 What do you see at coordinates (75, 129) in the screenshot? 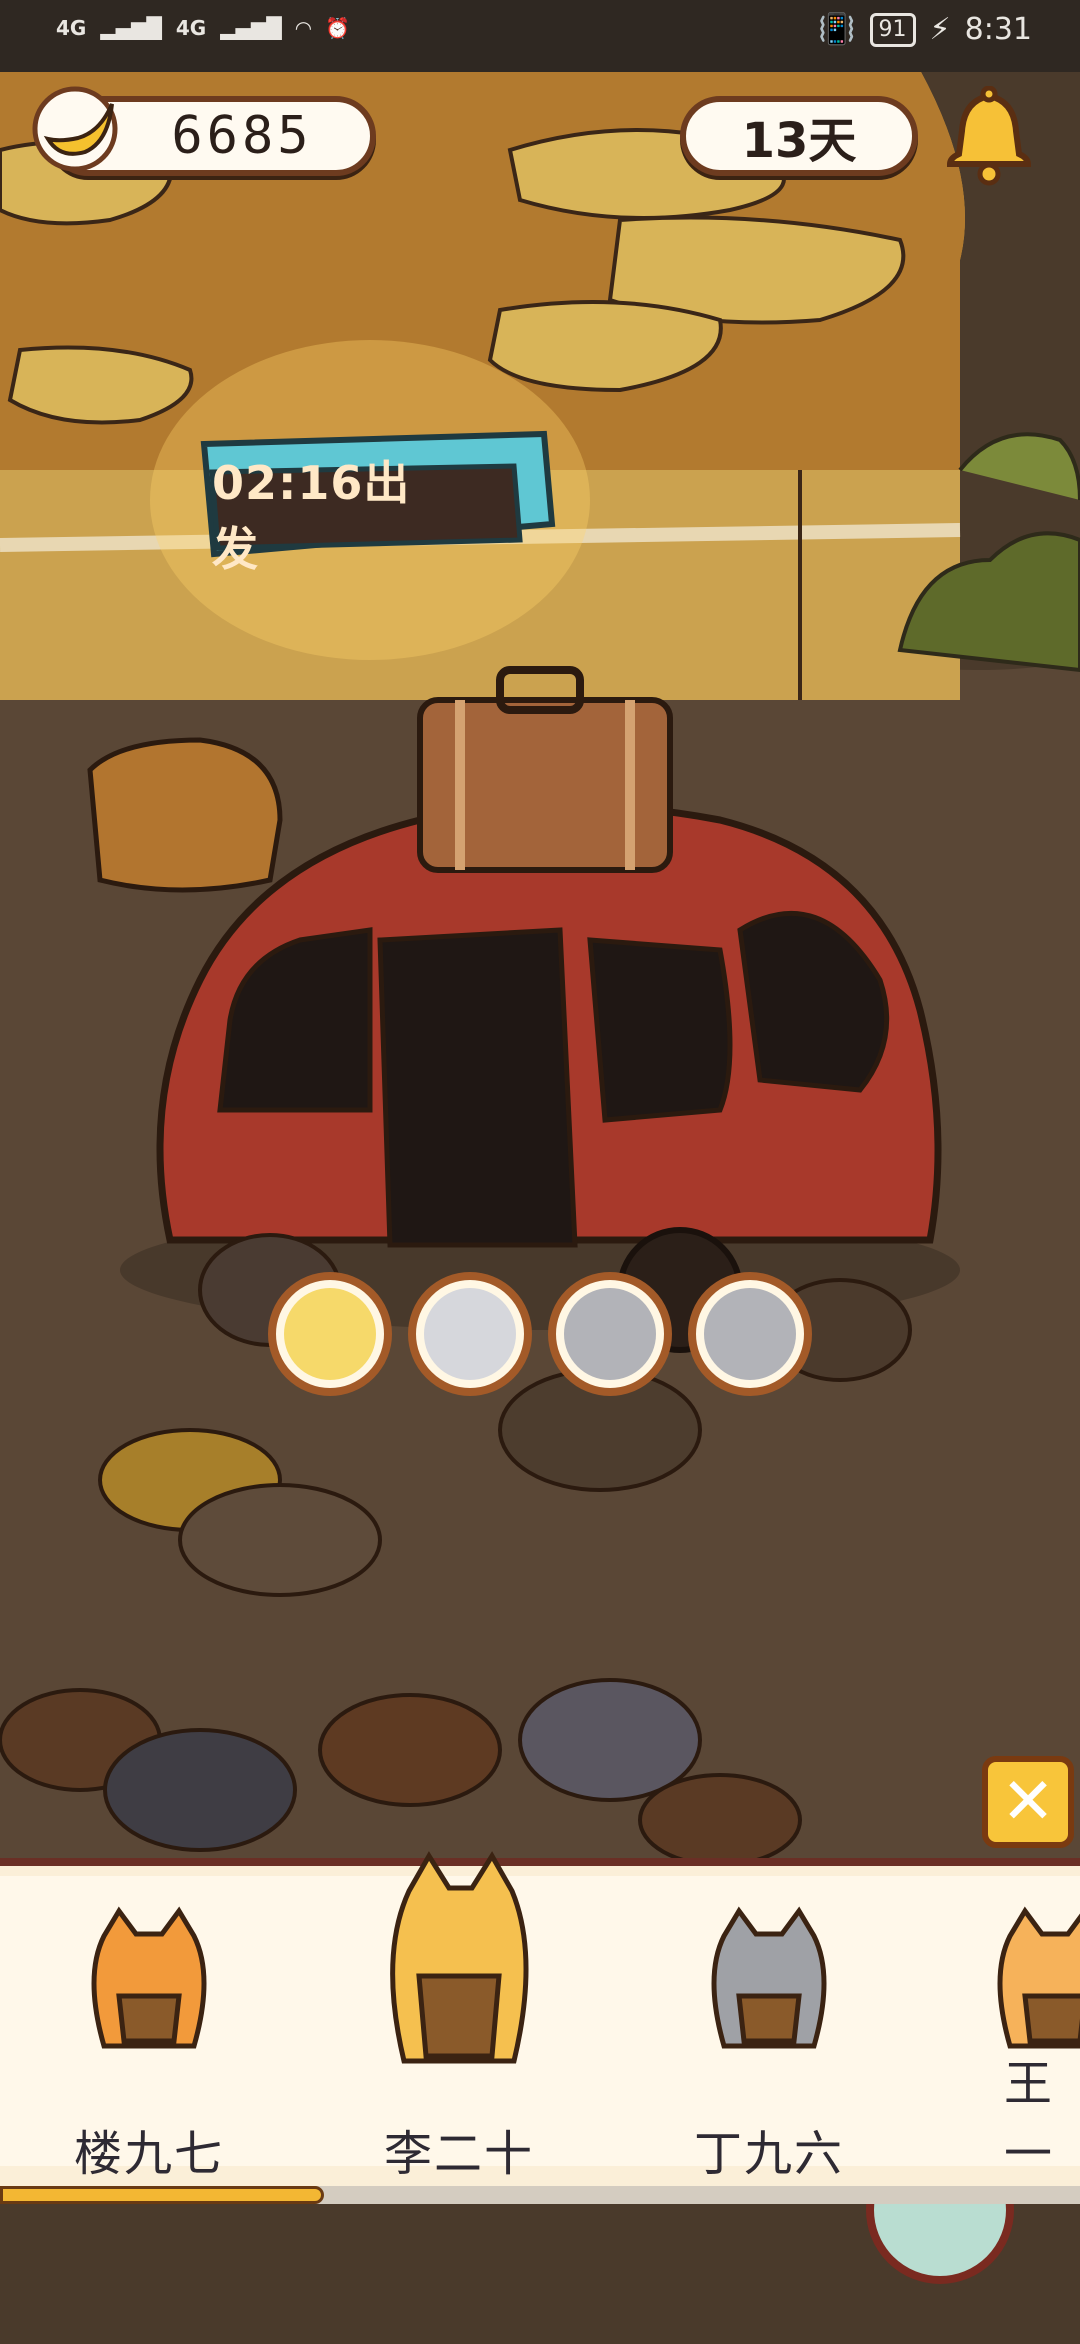
I see `banana-icon` at bounding box center [75, 129].